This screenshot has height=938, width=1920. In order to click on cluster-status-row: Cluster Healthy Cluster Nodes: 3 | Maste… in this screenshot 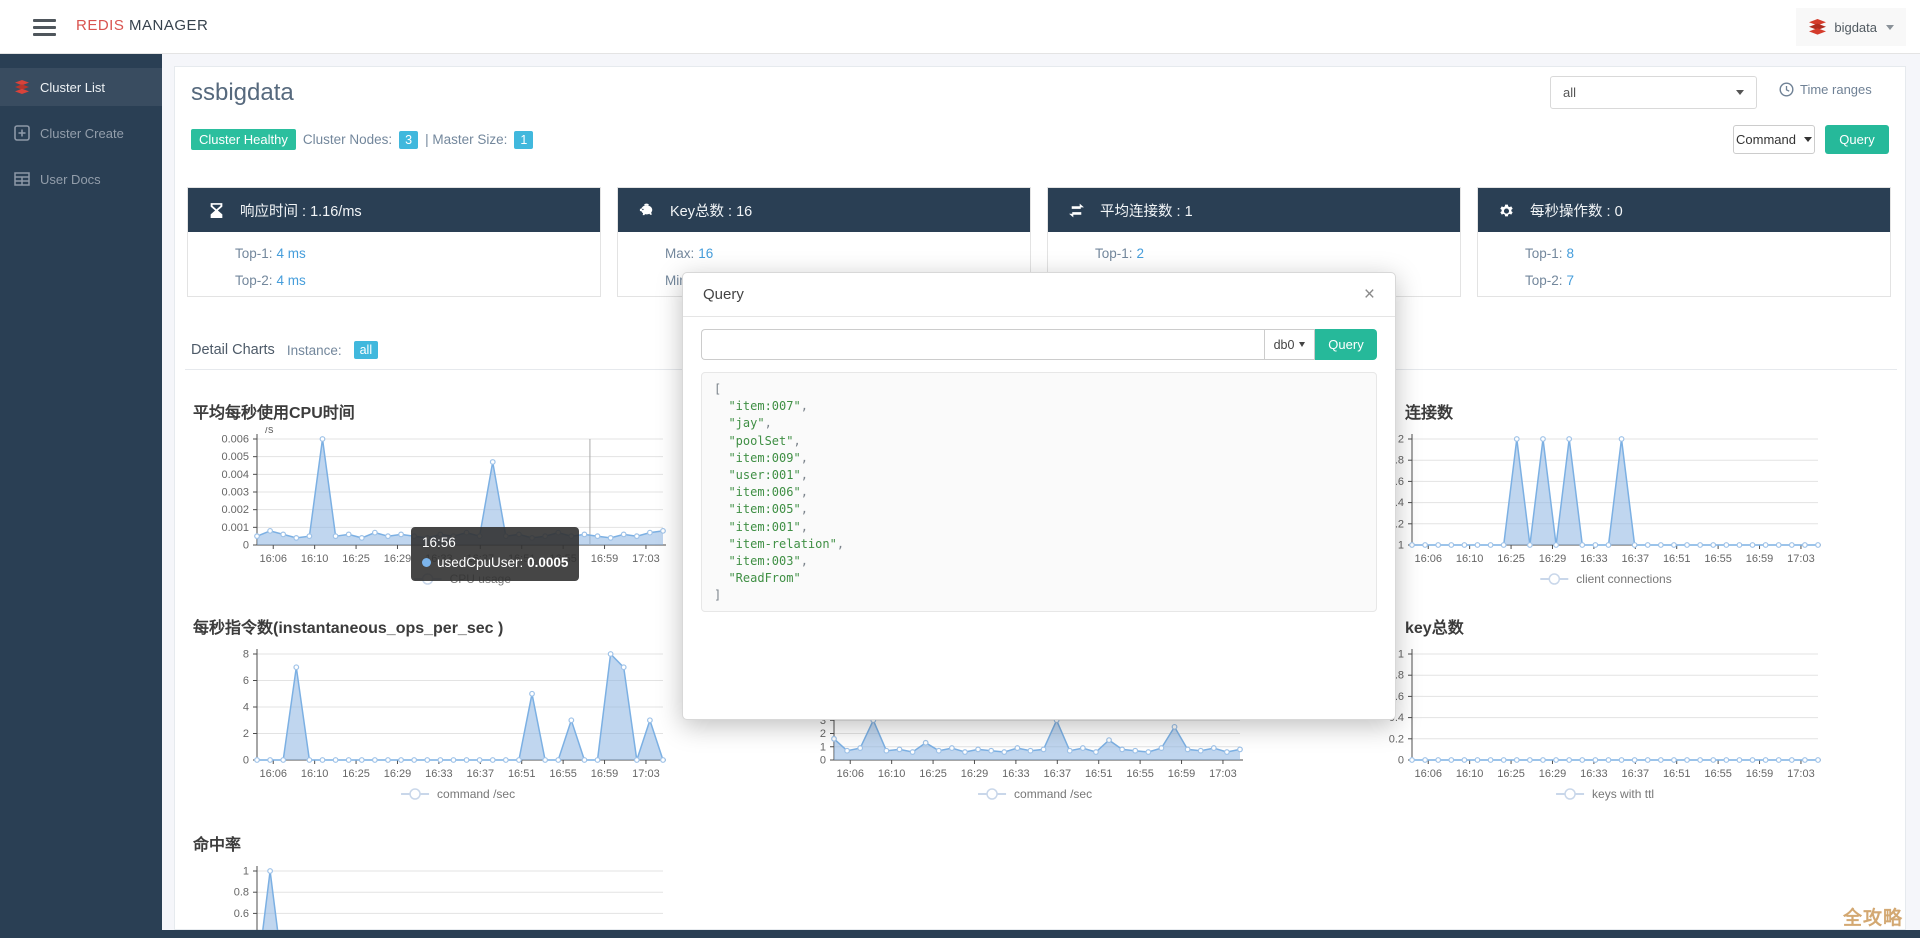, I will do `click(362, 139)`.